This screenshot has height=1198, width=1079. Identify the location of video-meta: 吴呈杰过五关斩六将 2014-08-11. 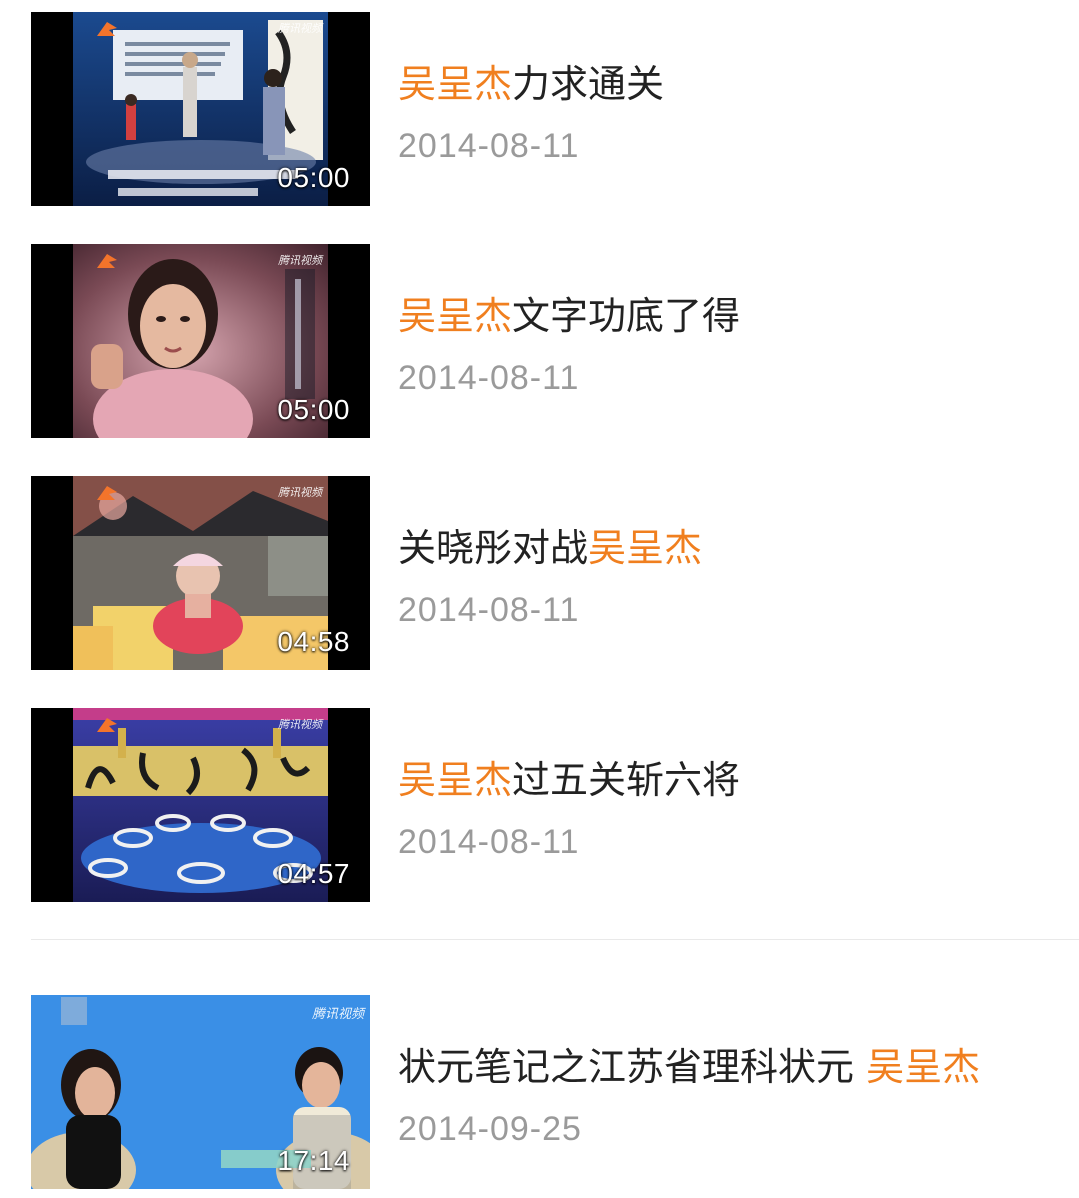
(728, 805).